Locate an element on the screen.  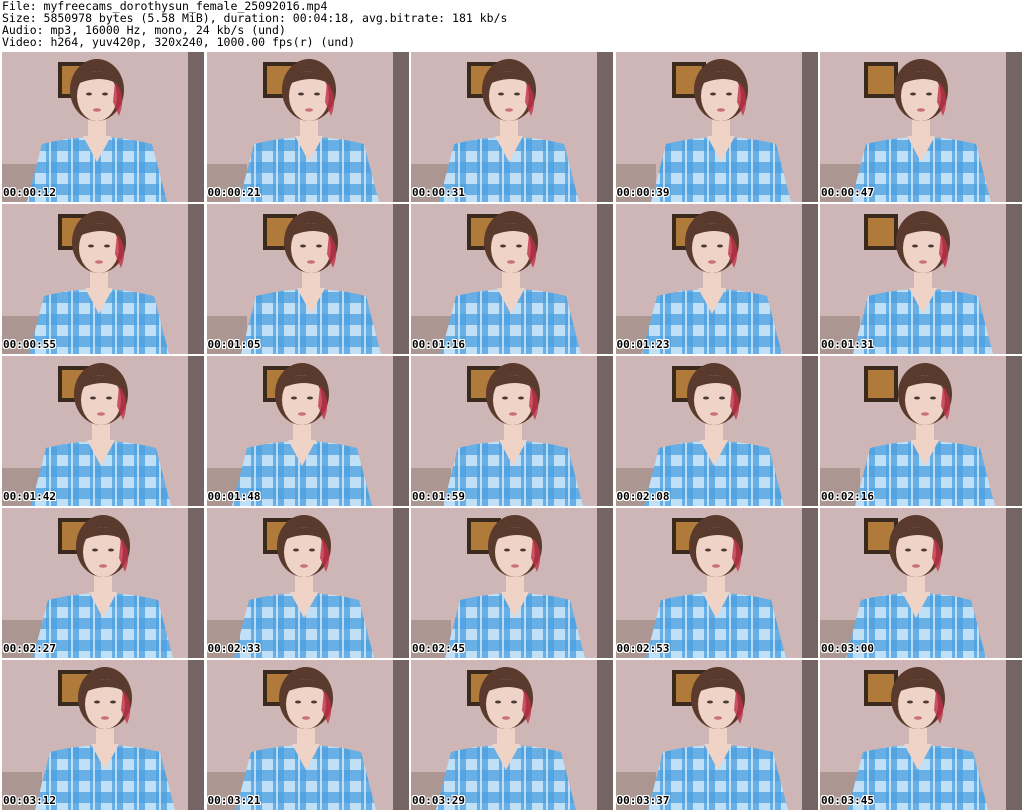
thumbnail-timestamp: 00:02:53 is located at coordinates (643, 648).